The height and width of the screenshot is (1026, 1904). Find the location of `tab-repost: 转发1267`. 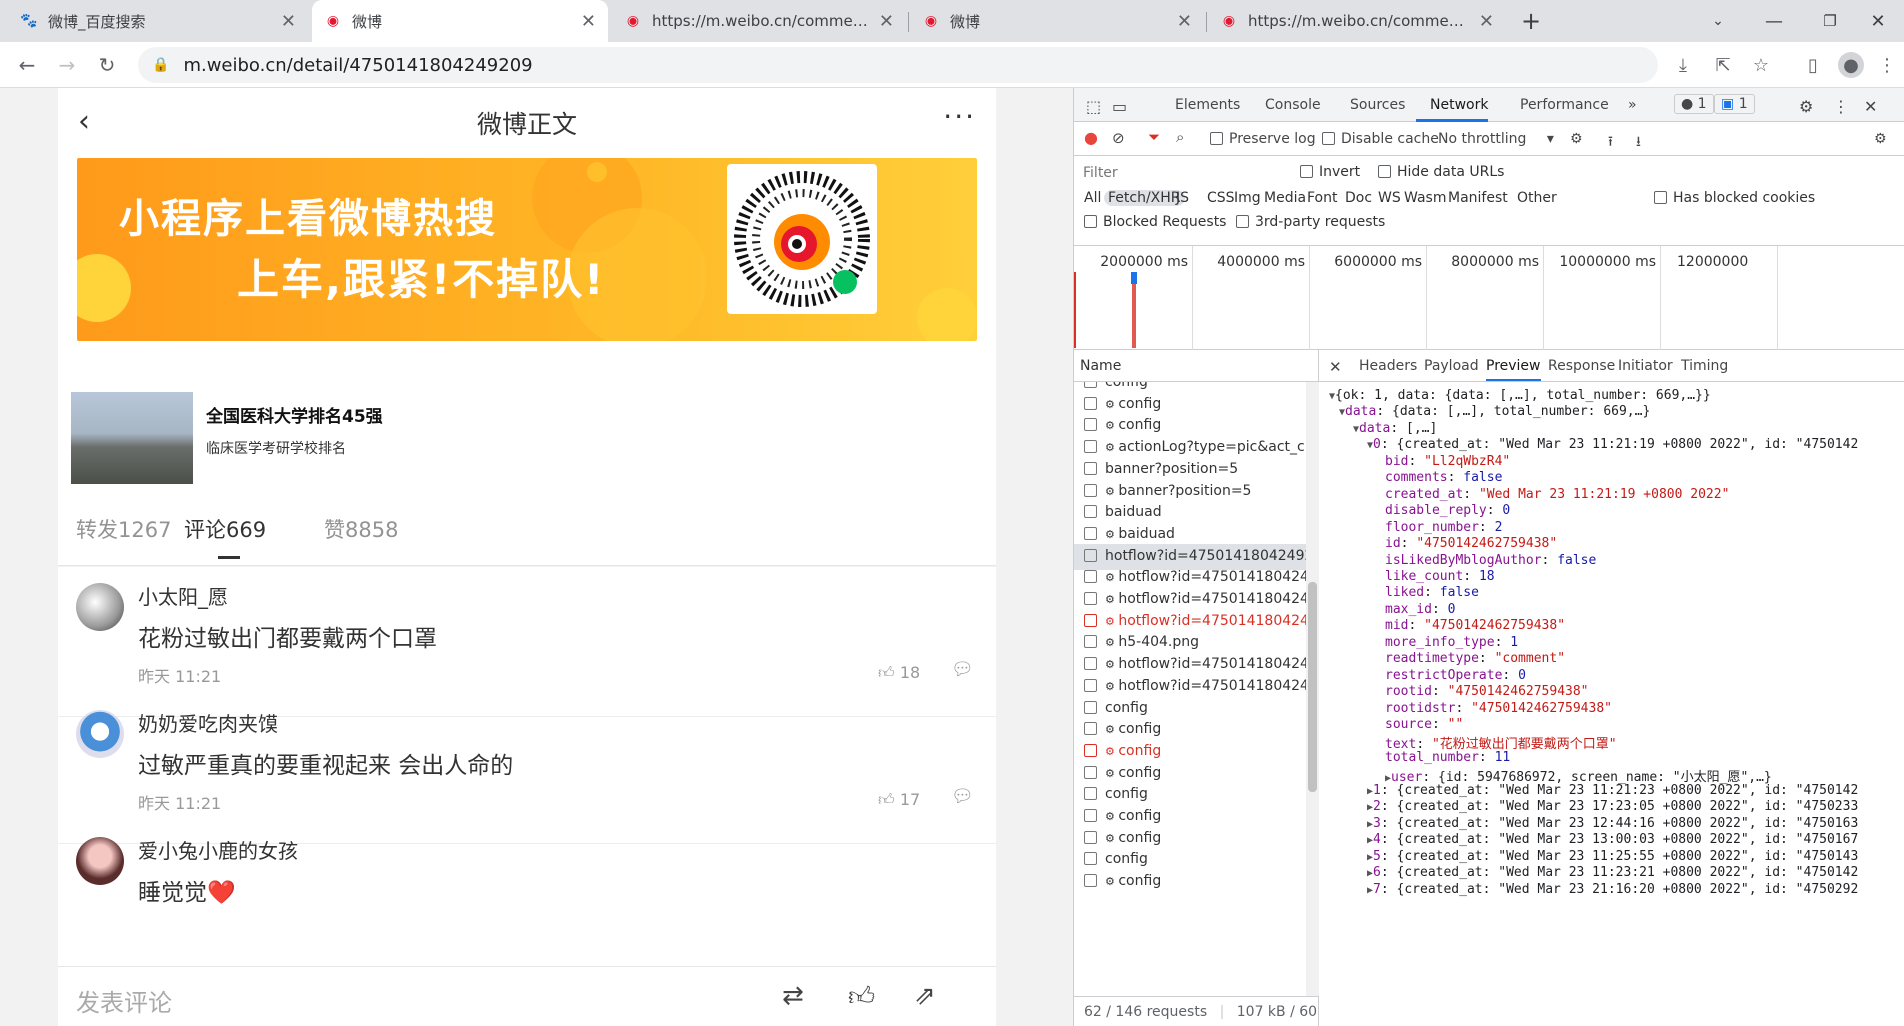

tab-repost: 转发1267 is located at coordinates (123, 529).